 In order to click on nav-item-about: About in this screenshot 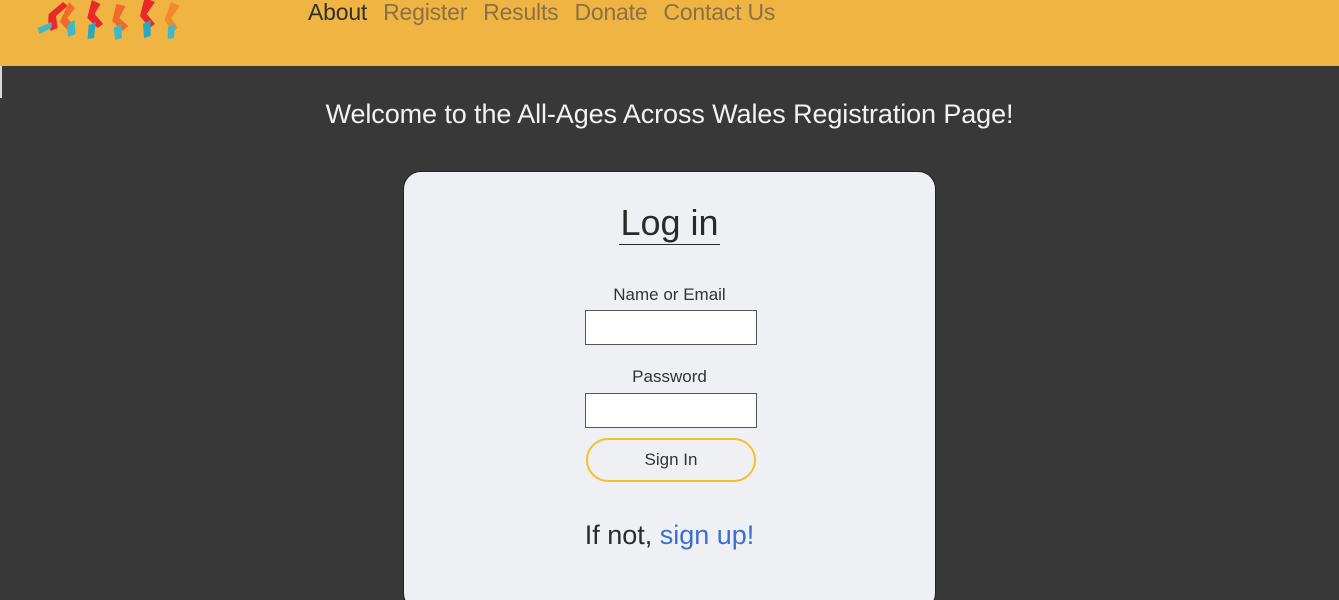, I will do `click(337, 12)`.